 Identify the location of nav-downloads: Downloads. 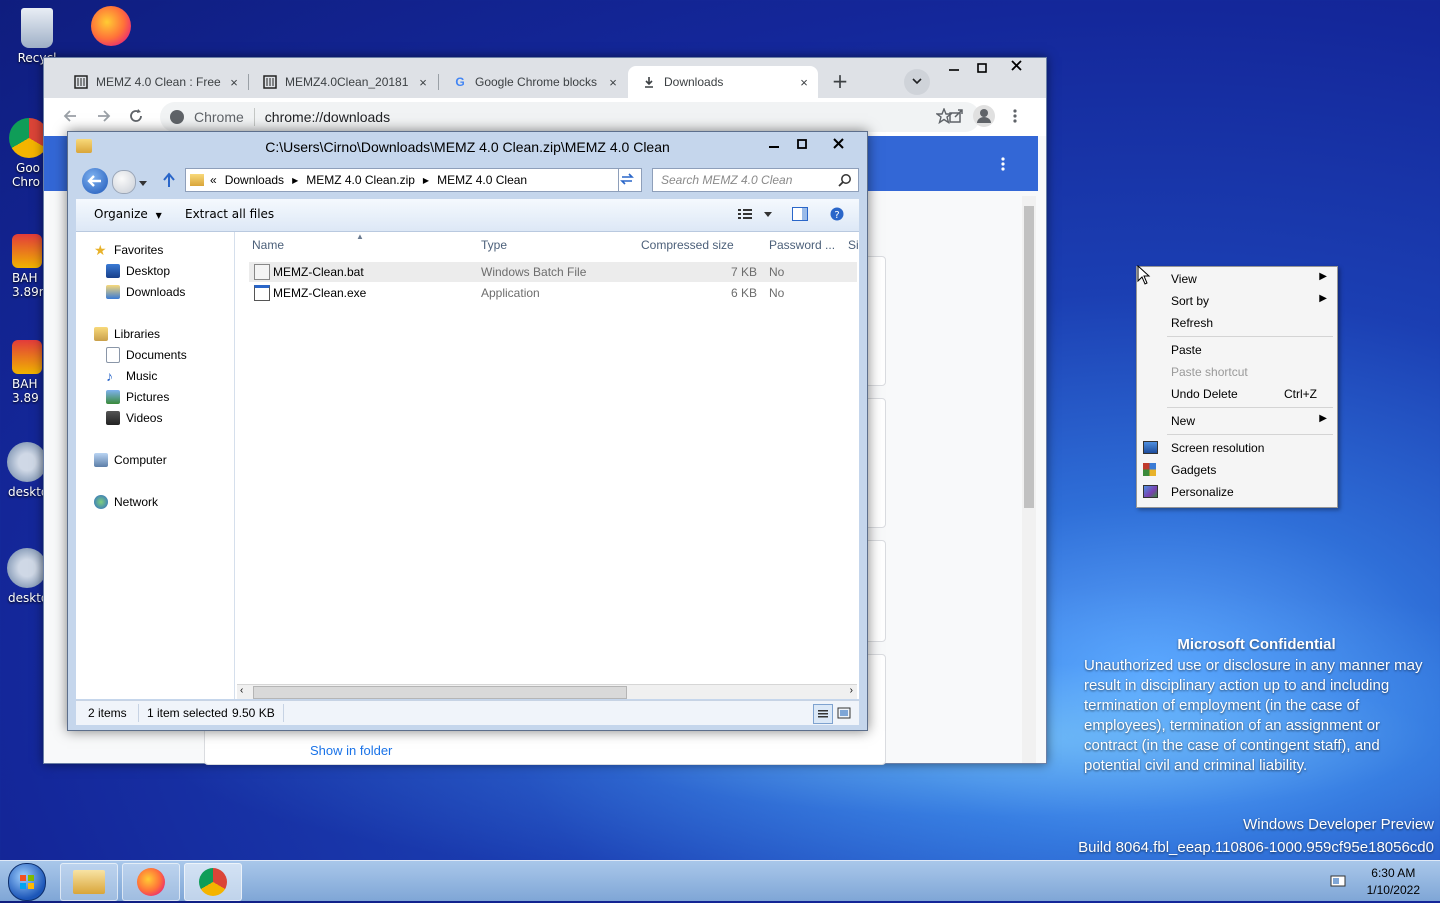
(145, 292).